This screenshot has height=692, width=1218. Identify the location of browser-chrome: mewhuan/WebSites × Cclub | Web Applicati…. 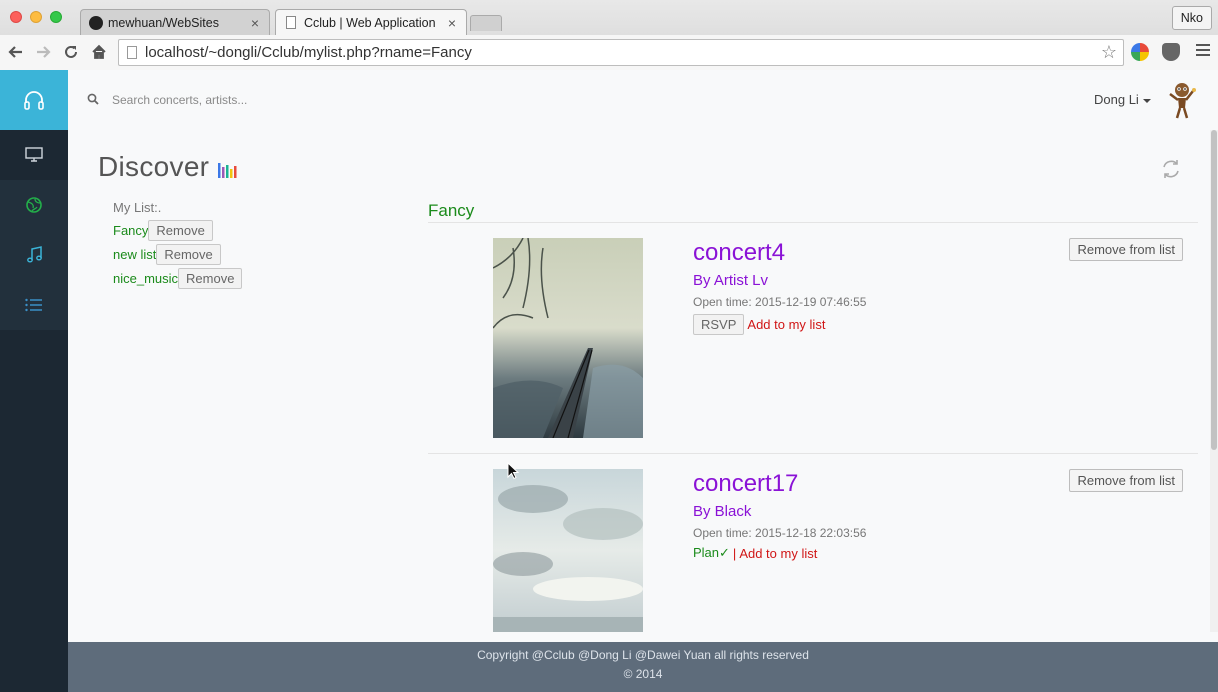
(609, 35).